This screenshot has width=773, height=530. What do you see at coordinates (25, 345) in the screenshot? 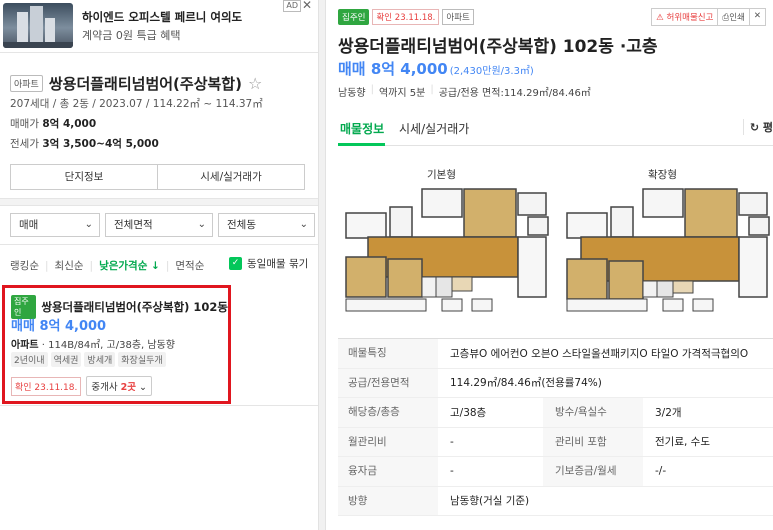
I see `listing-spec-type: 아파트` at bounding box center [25, 345].